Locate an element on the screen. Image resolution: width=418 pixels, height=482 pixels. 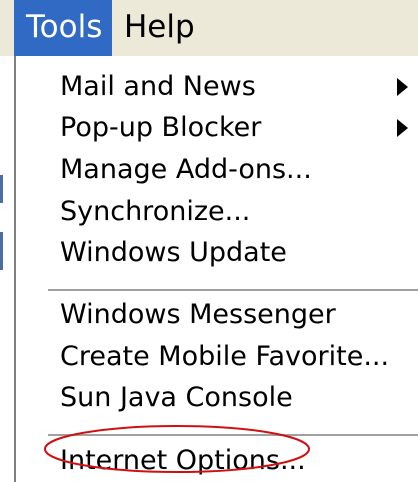
menu-item-label: Windows Update is located at coordinates (173, 252).